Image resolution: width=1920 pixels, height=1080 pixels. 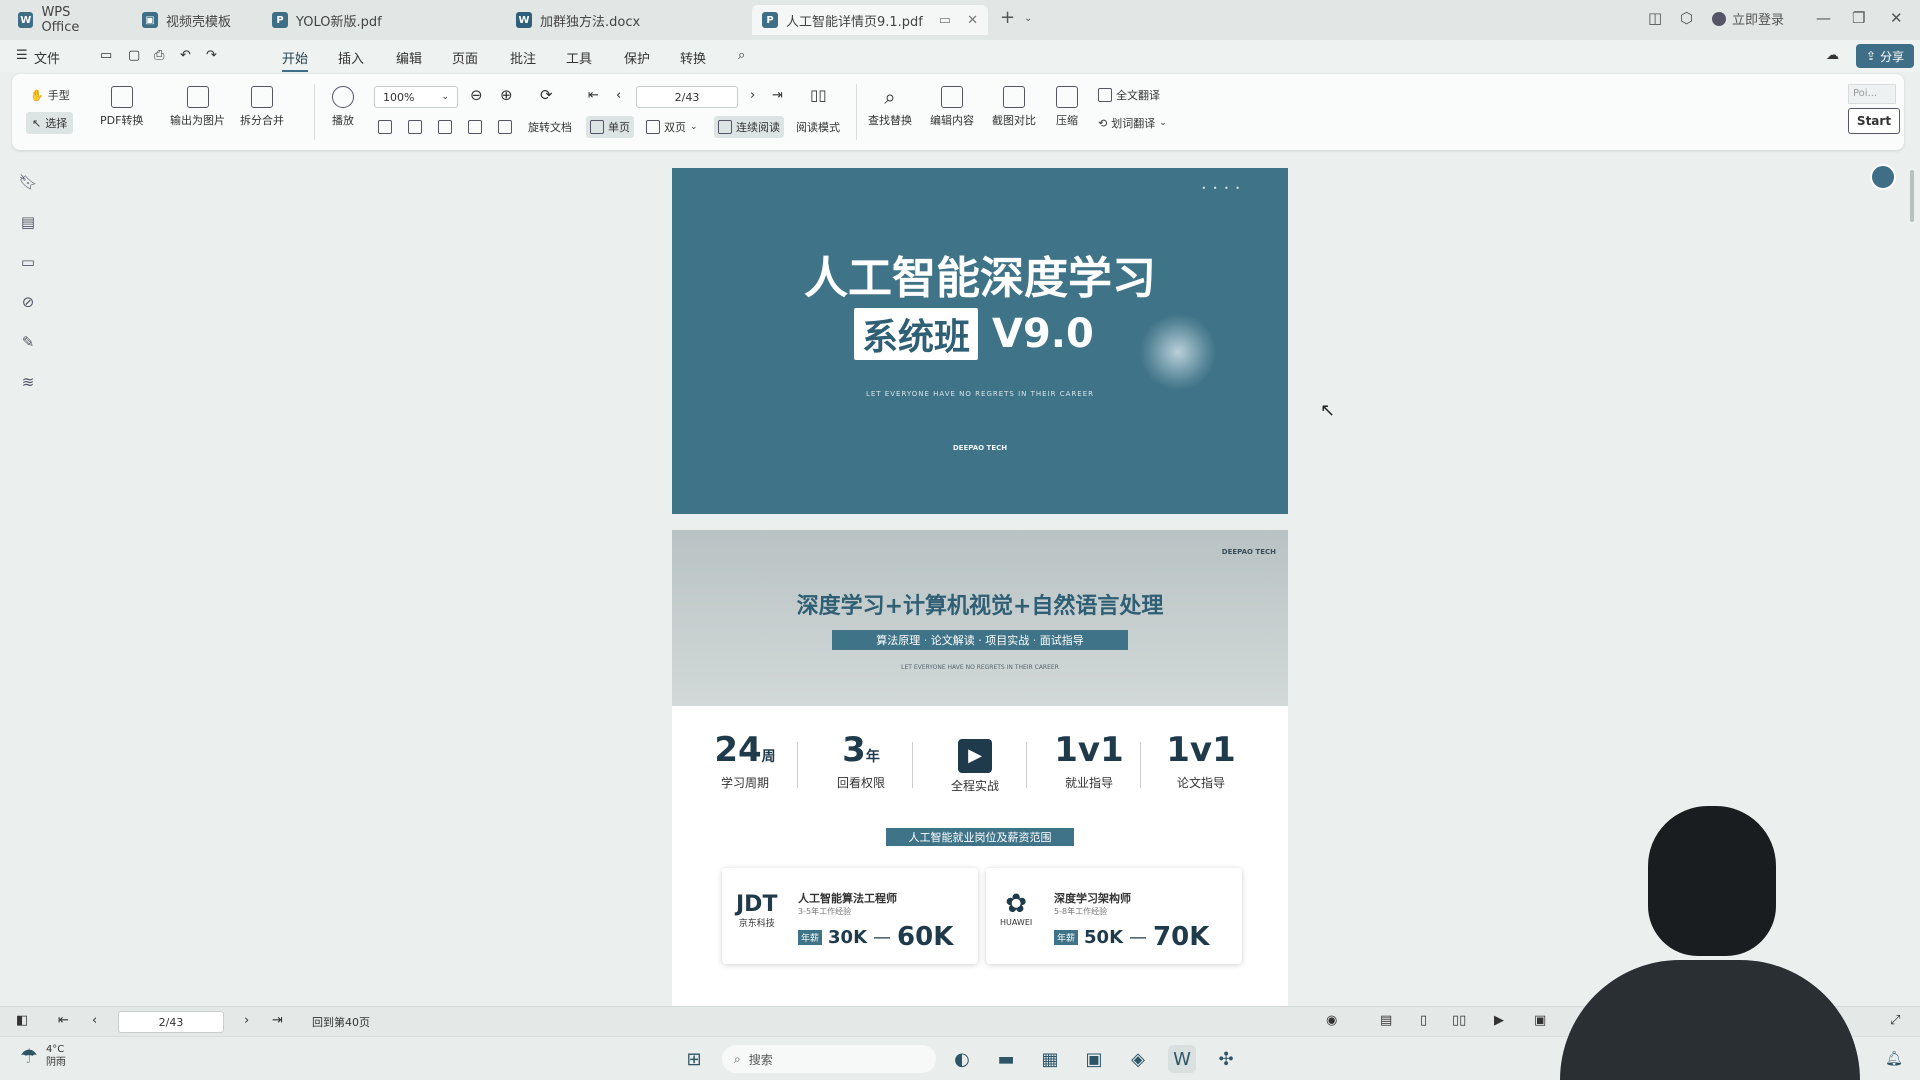 I want to click on rotate-doc-button: 旋转文档, so click(x=550, y=127).